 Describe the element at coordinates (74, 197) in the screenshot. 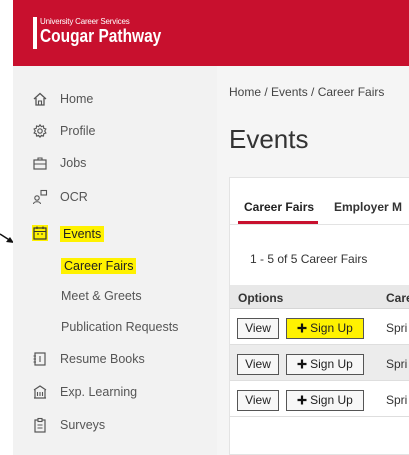

I see `sidebar-item-label: OCR` at that location.